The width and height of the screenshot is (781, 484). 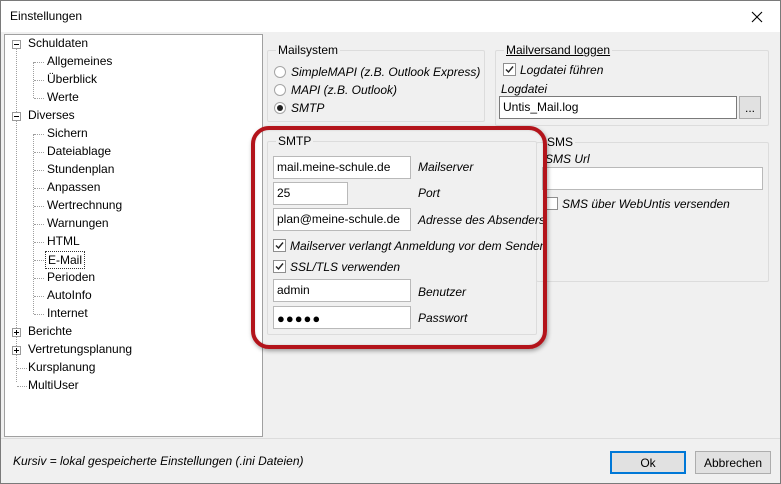 I want to click on window-title: Einstellungen, so click(x=46, y=16).